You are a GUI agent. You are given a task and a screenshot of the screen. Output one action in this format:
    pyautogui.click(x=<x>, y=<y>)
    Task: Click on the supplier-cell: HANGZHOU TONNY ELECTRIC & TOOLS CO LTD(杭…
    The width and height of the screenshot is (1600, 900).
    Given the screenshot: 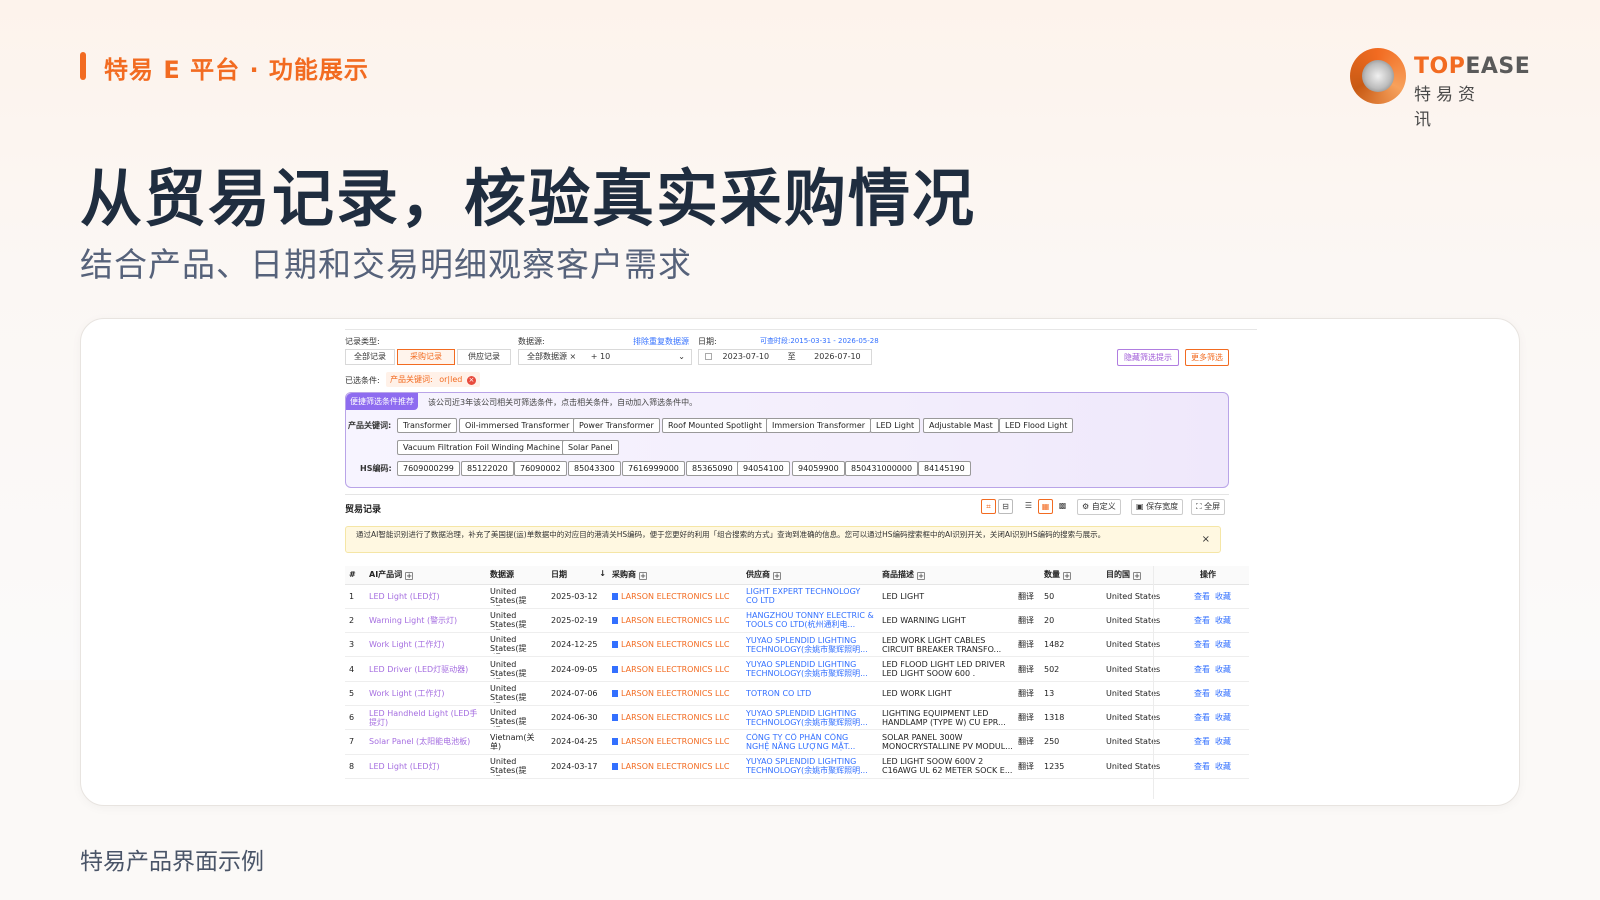 What is the action you would take?
    pyautogui.click(x=810, y=621)
    